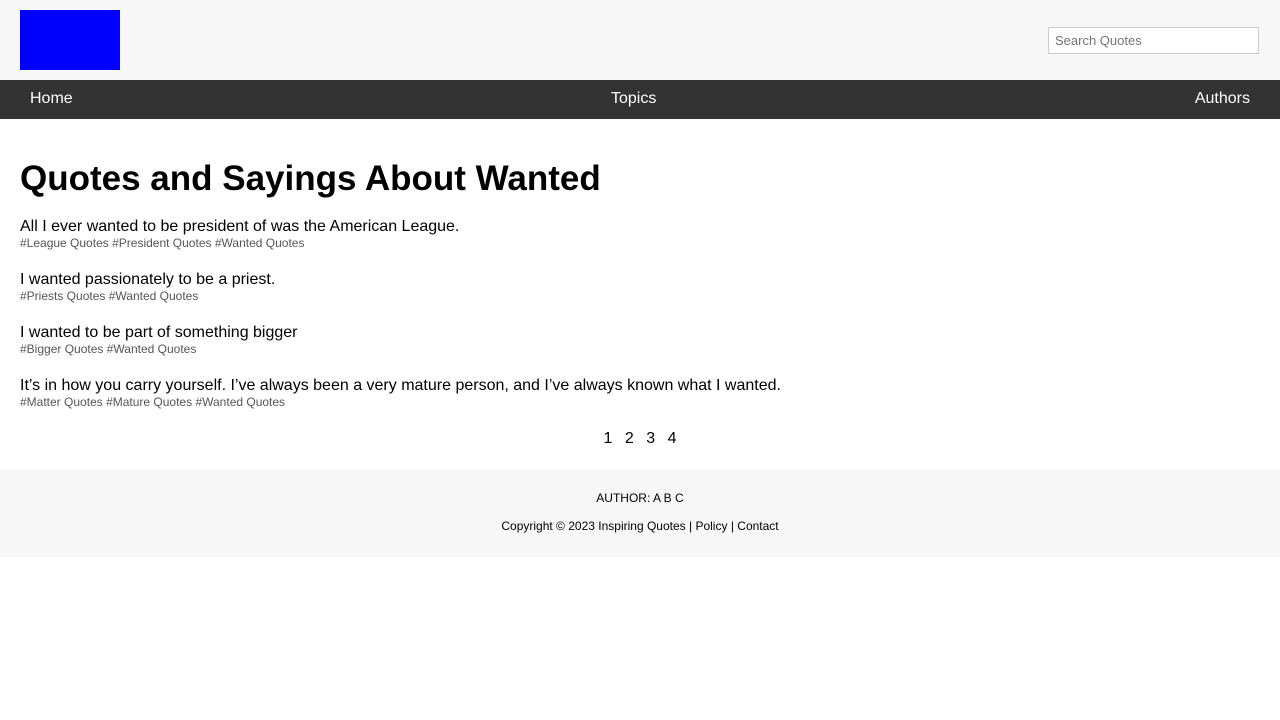 This screenshot has width=1280, height=720. I want to click on pagination: 1 2 3 4, so click(640, 439).